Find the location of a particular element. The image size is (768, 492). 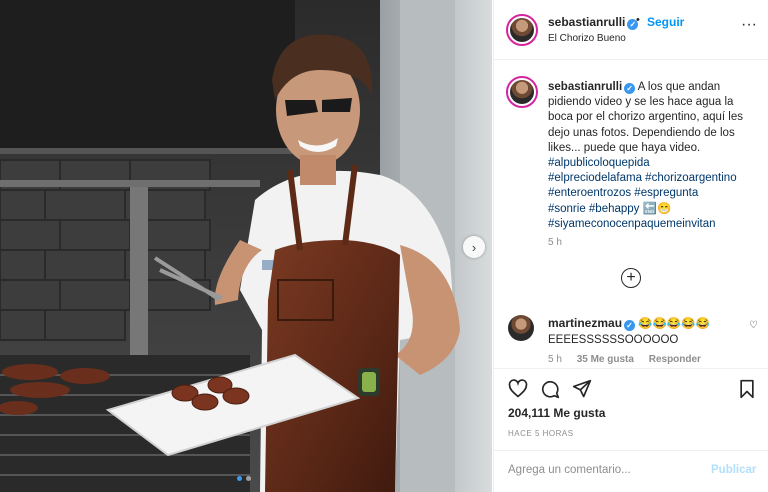

load-more-comments-icon: + is located at coordinates (631, 278).